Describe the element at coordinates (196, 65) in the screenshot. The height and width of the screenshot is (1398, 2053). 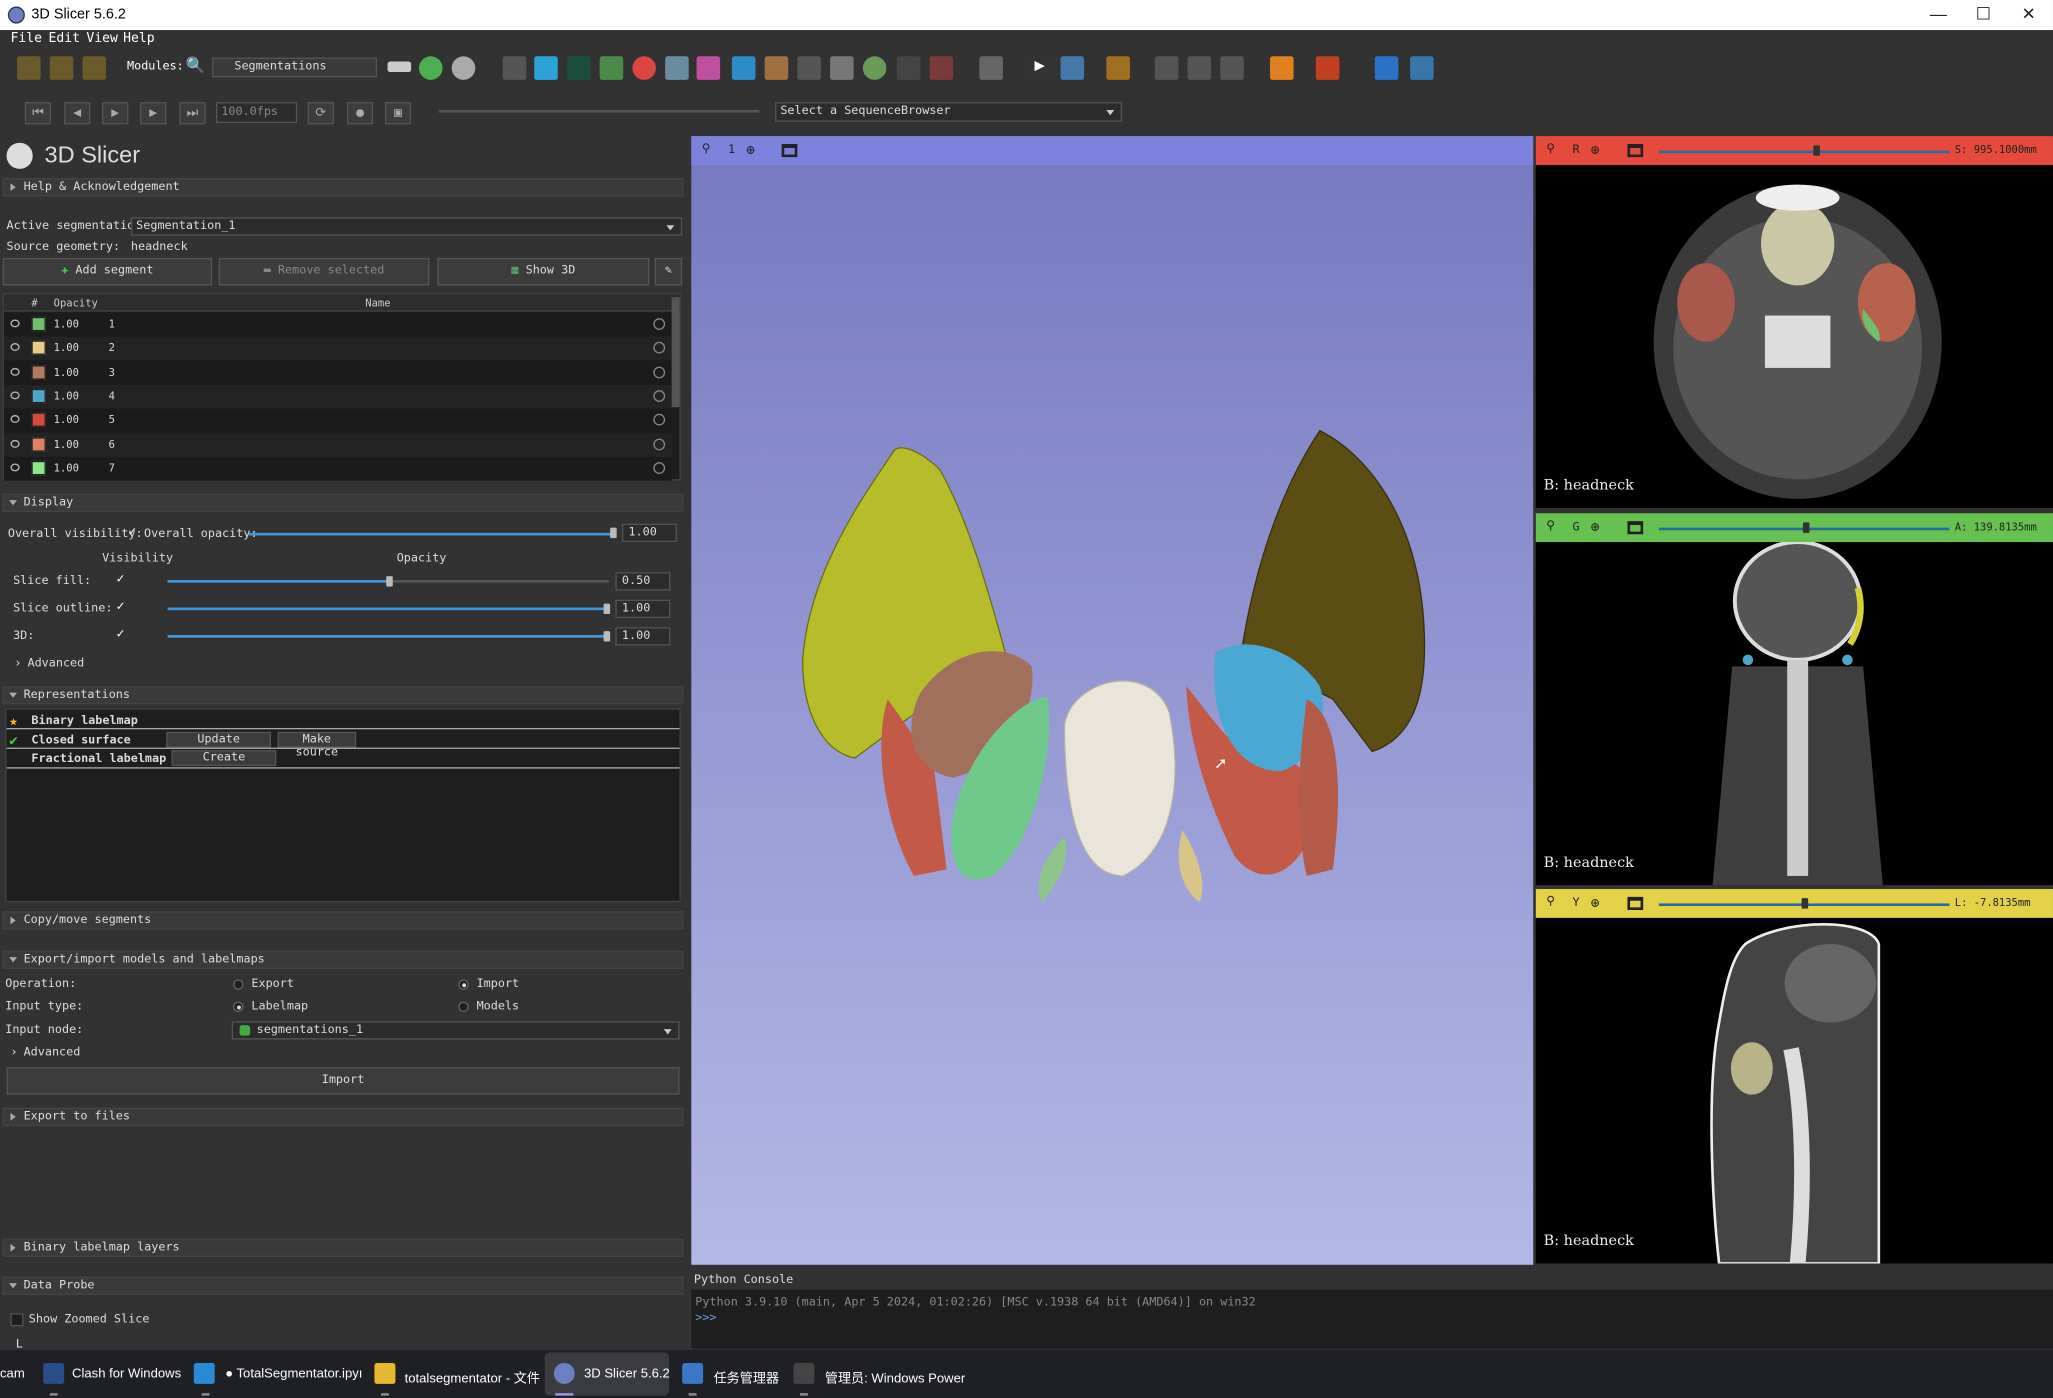
I see `module-search-icon: 🔍` at that location.